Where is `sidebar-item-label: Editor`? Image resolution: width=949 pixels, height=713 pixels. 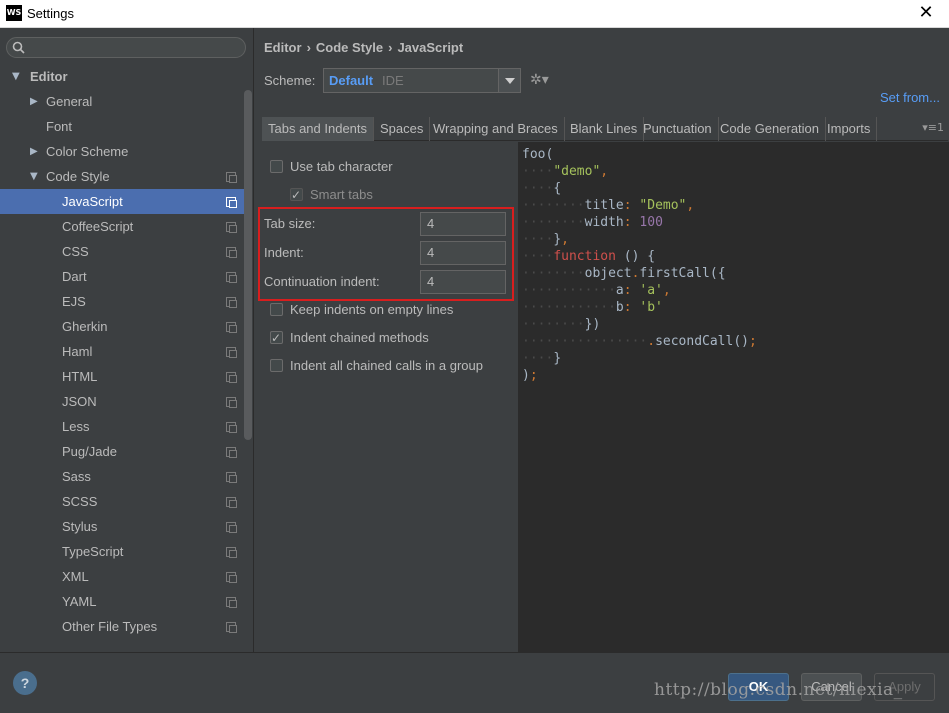 sidebar-item-label: Editor is located at coordinates (49, 76).